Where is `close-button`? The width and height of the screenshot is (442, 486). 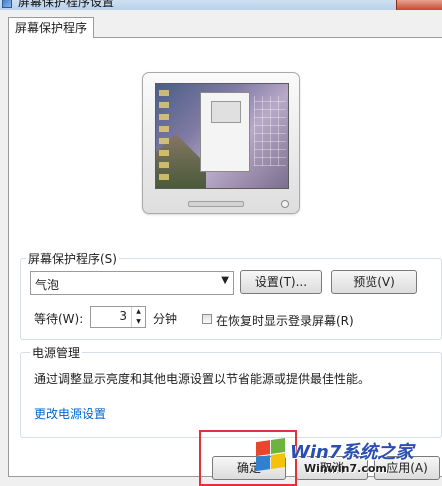
close-button is located at coordinates (419, 5).